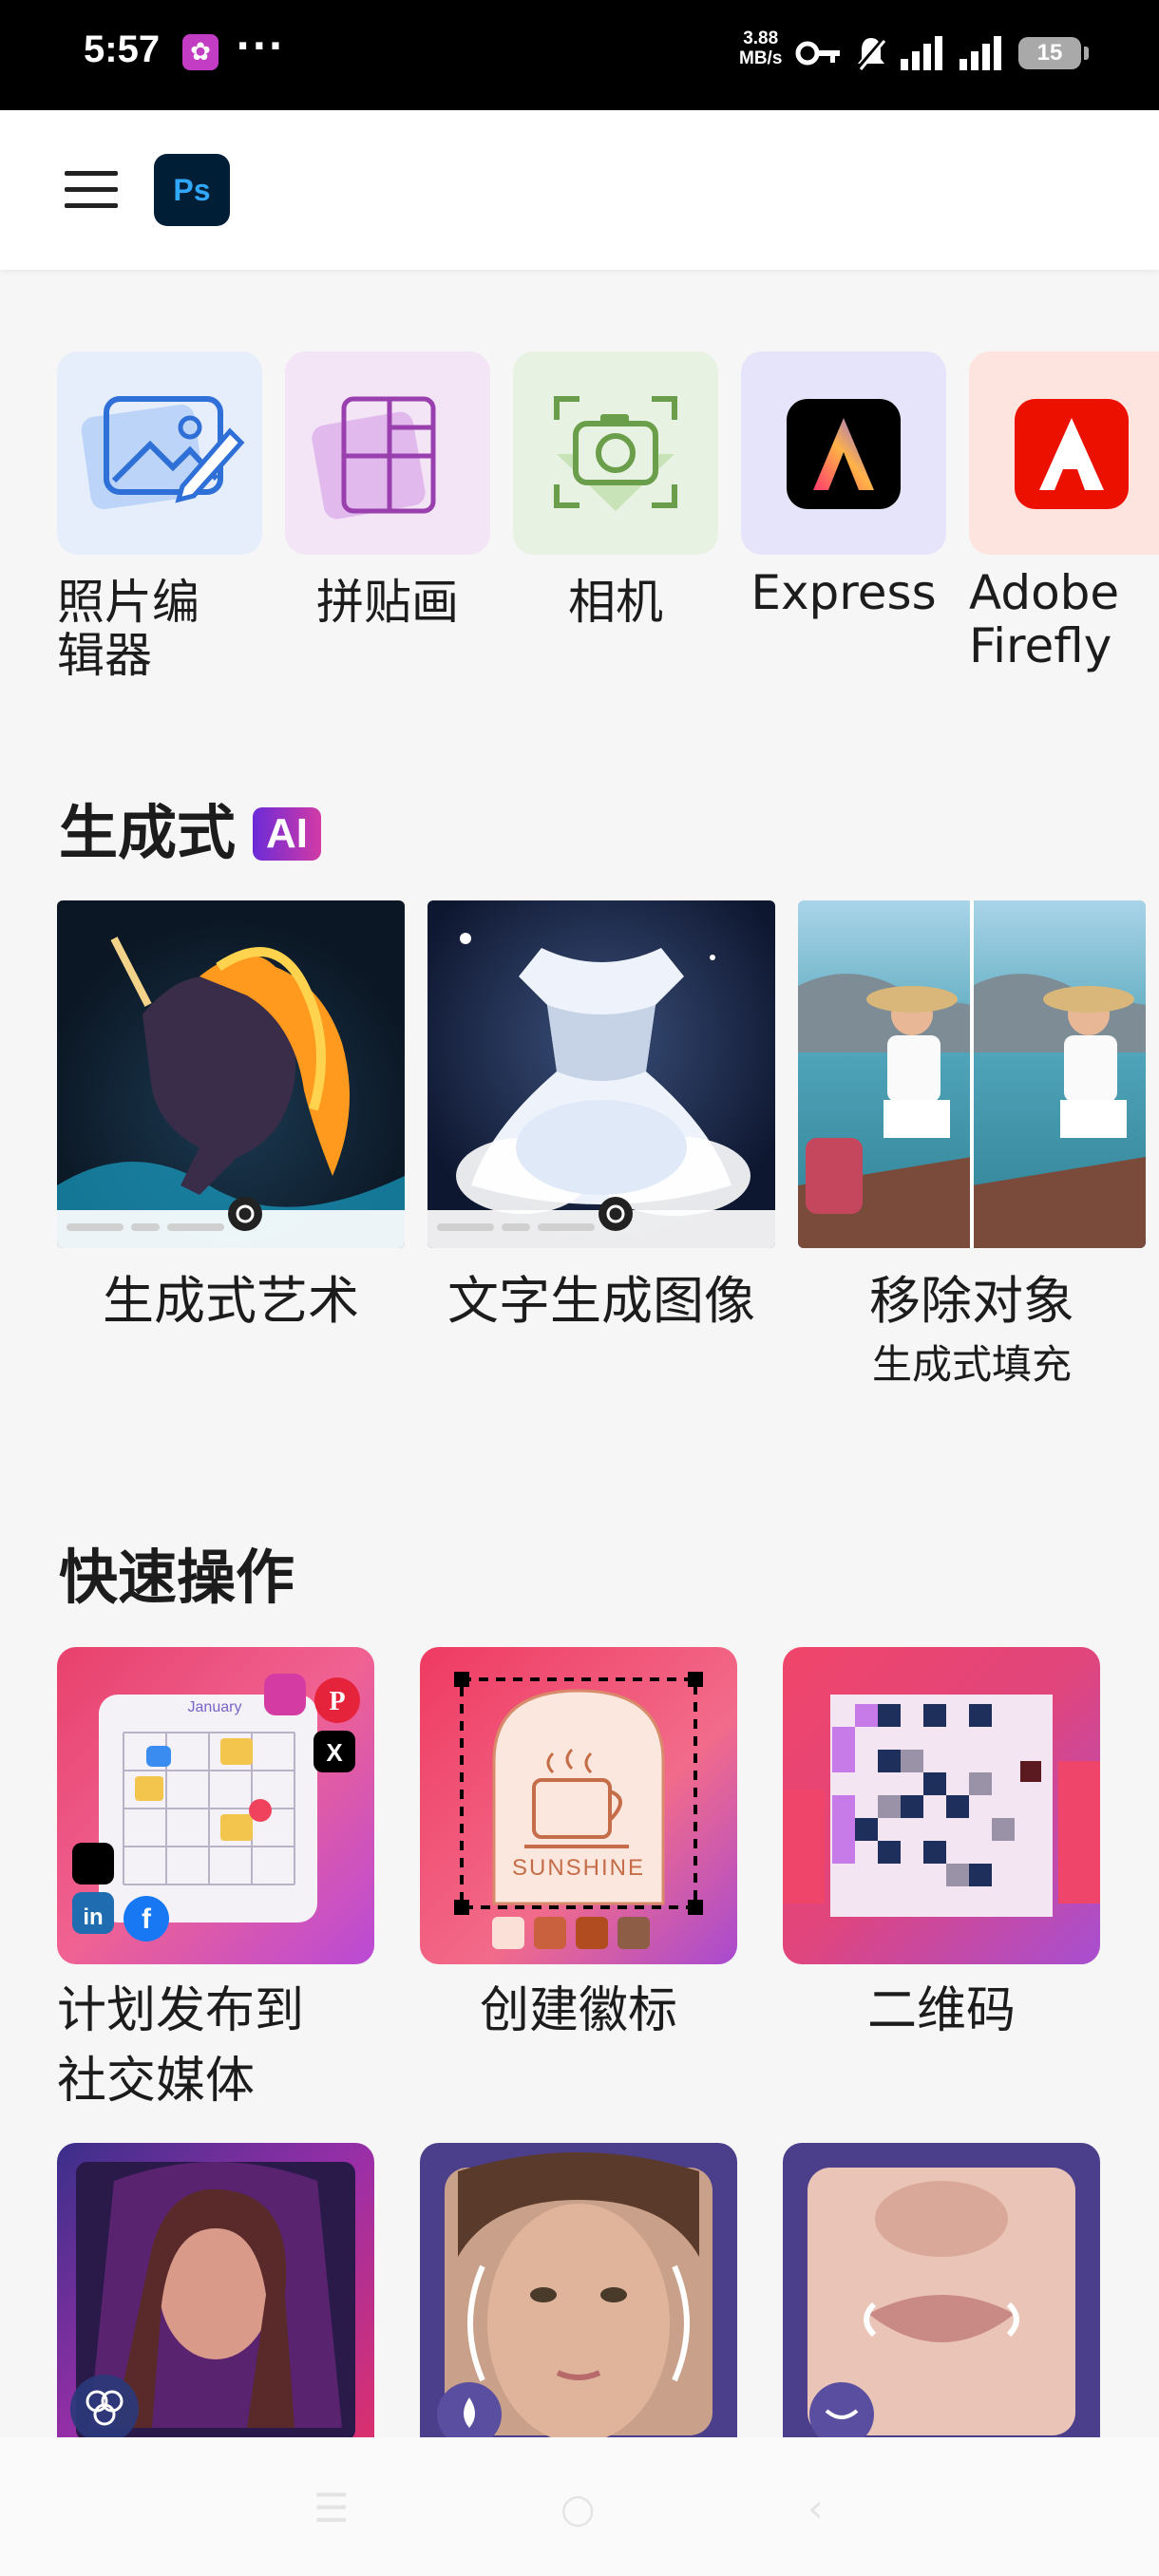 Image resolution: width=1159 pixels, height=2576 pixels. I want to click on quick-action-title: 计划发布到社交媒体, so click(181, 2046).